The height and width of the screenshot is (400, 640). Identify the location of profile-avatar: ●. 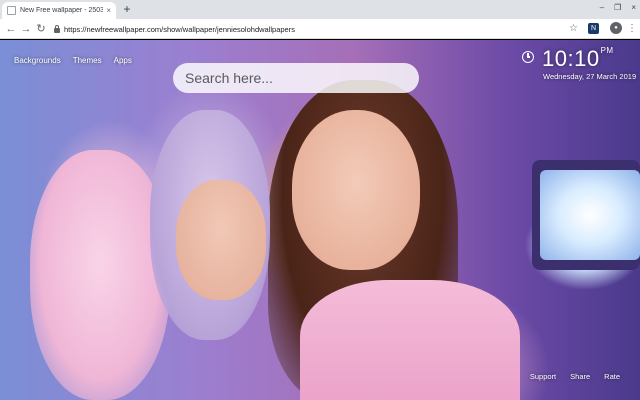
(616, 28).